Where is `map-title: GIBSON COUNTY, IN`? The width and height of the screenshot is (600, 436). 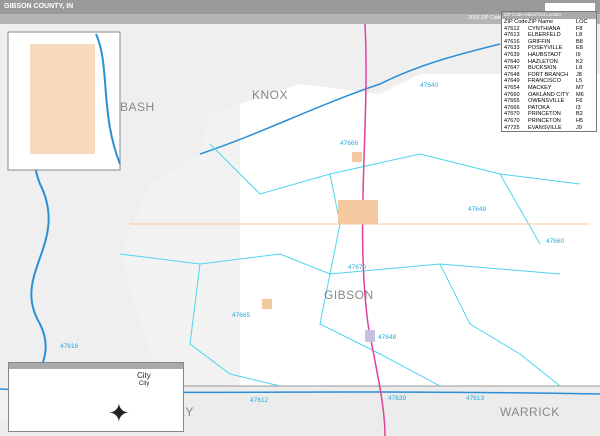
map-title: GIBSON COUNTY, IN is located at coordinates (39, 6).